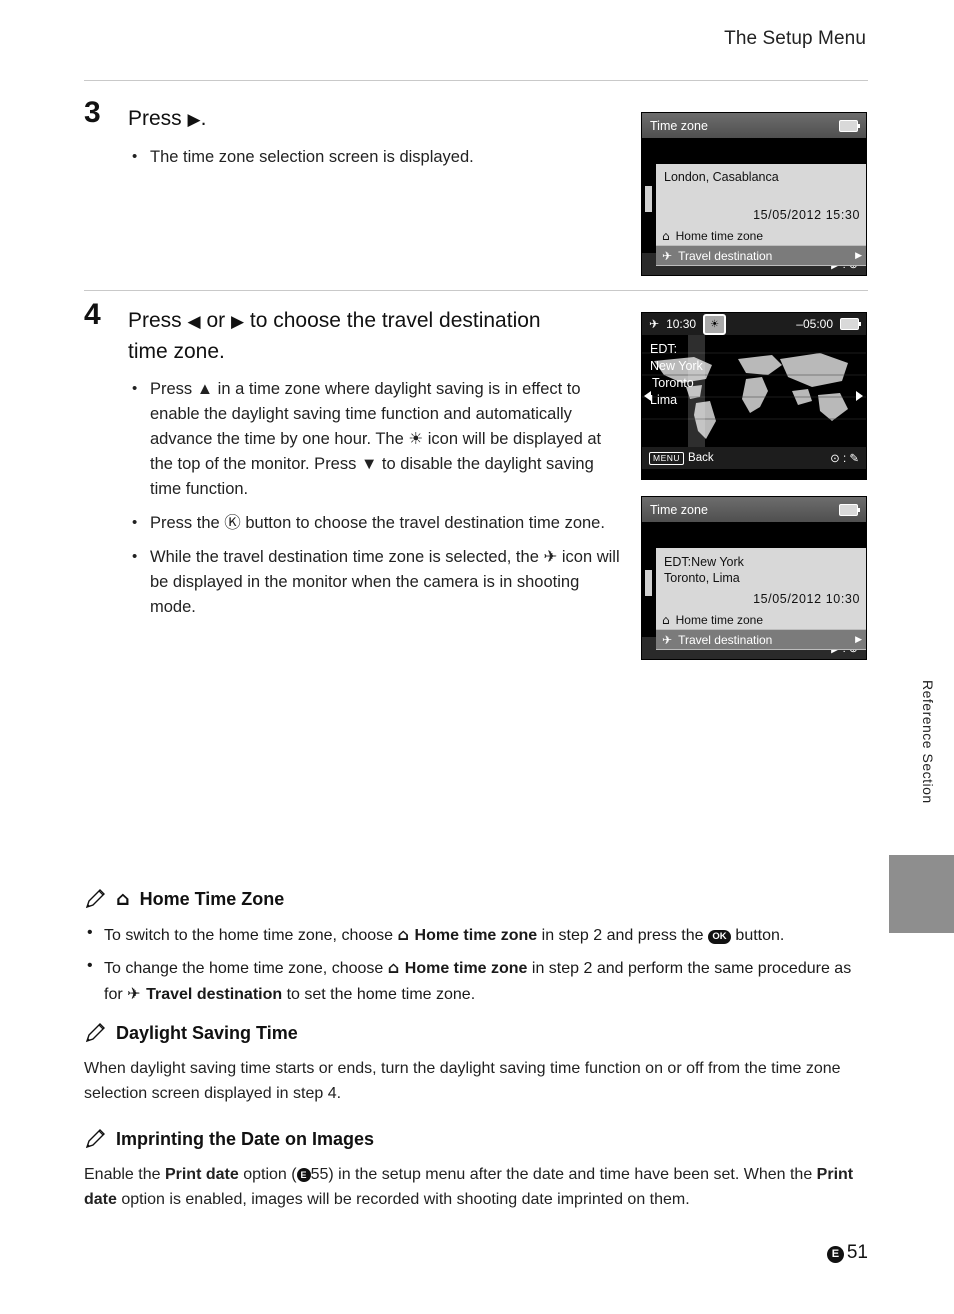 Image resolution: width=954 pixels, height=1314 pixels. What do you see at coordinates (806, 599) in the screenshot?
I see `screen3-datetime: 15/05/2012 10:30` at bounding box center [806, 599].